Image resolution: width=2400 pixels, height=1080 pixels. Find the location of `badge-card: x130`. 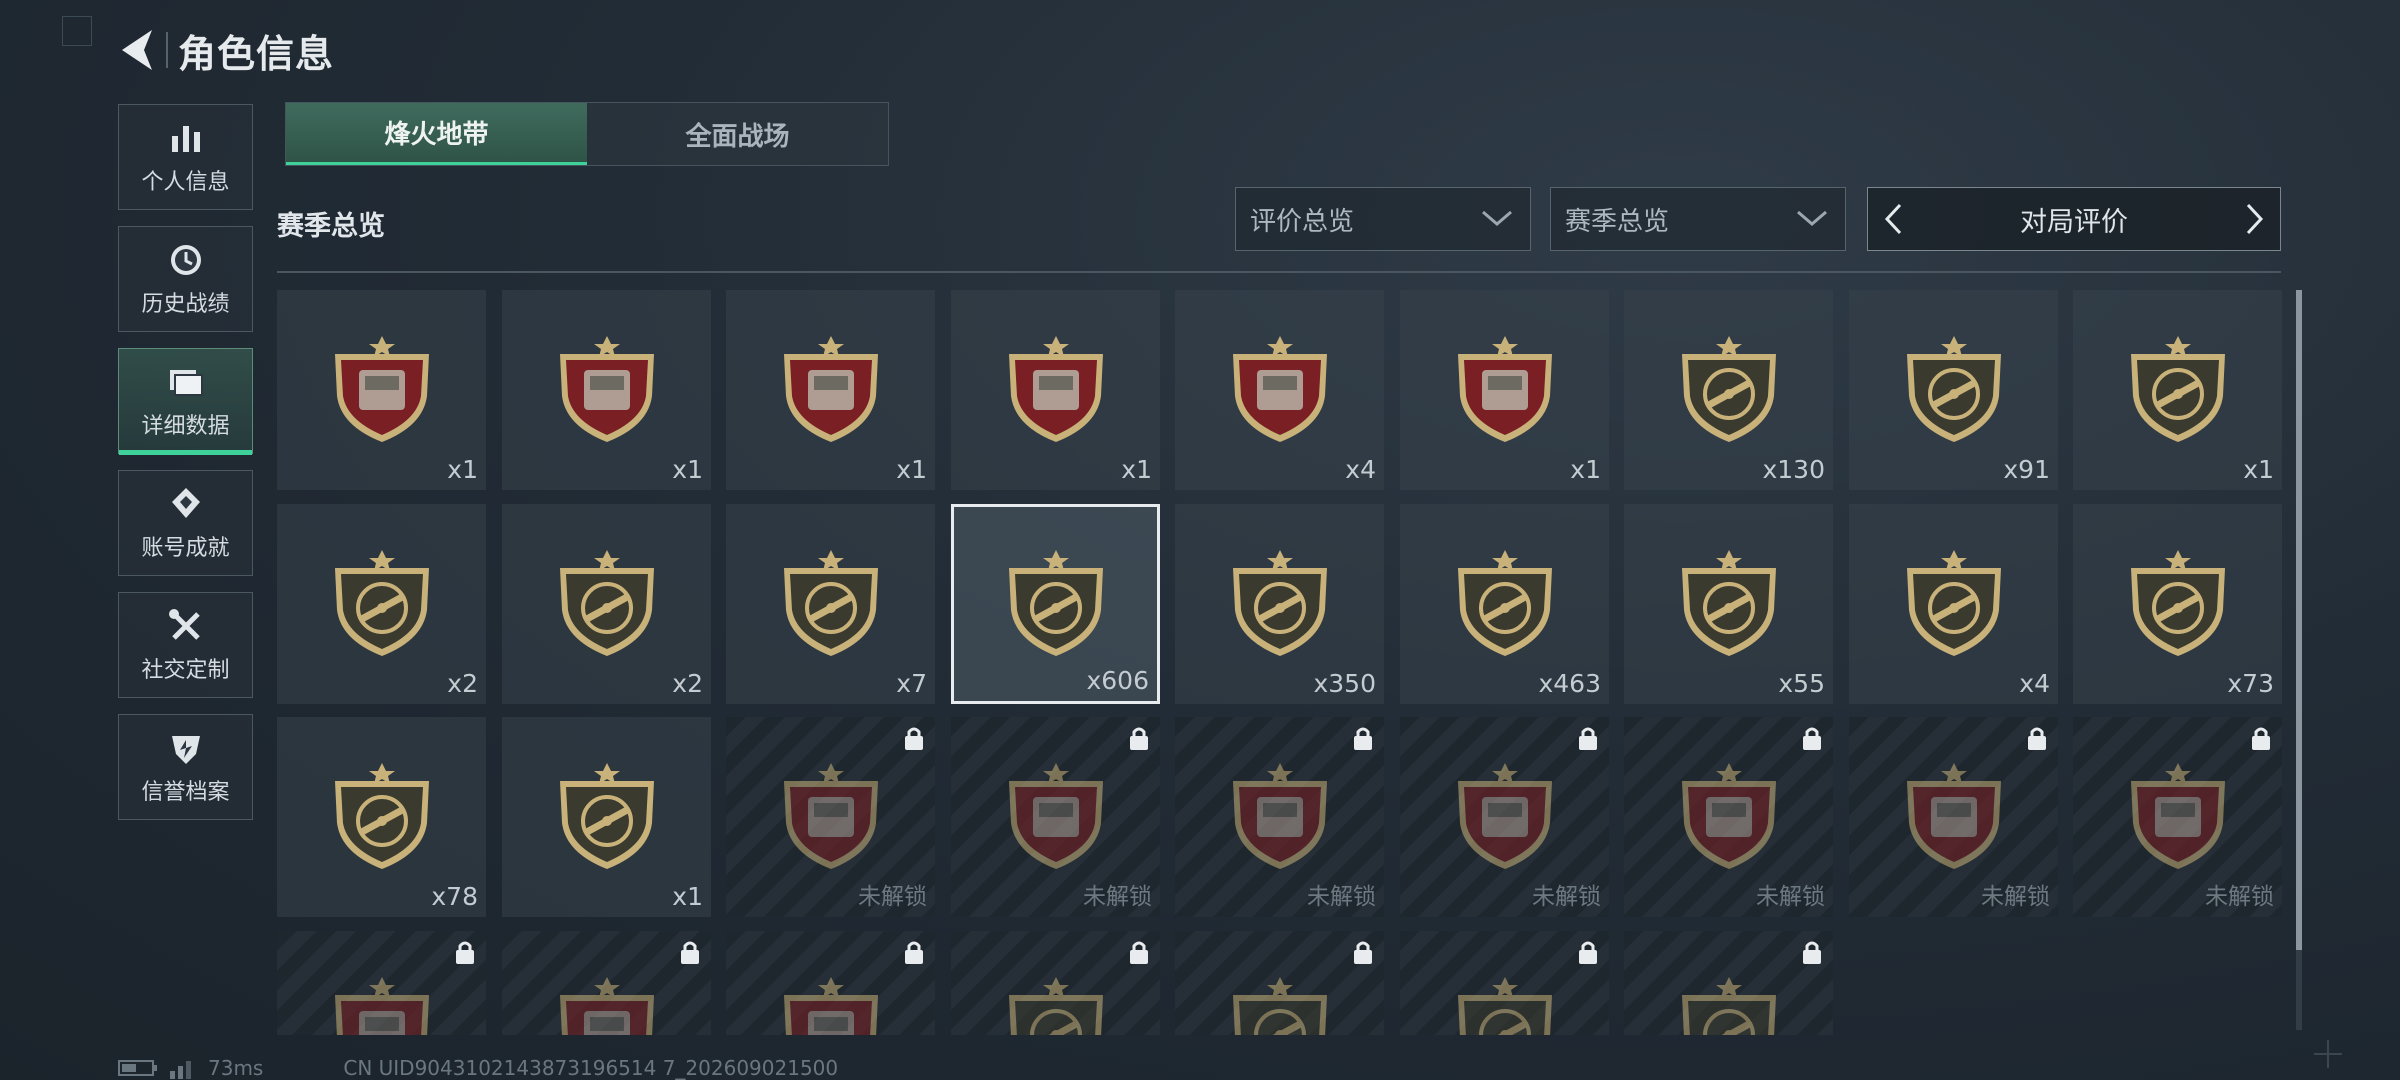

badge-card: x130 is located at coordinates (1728, 390).